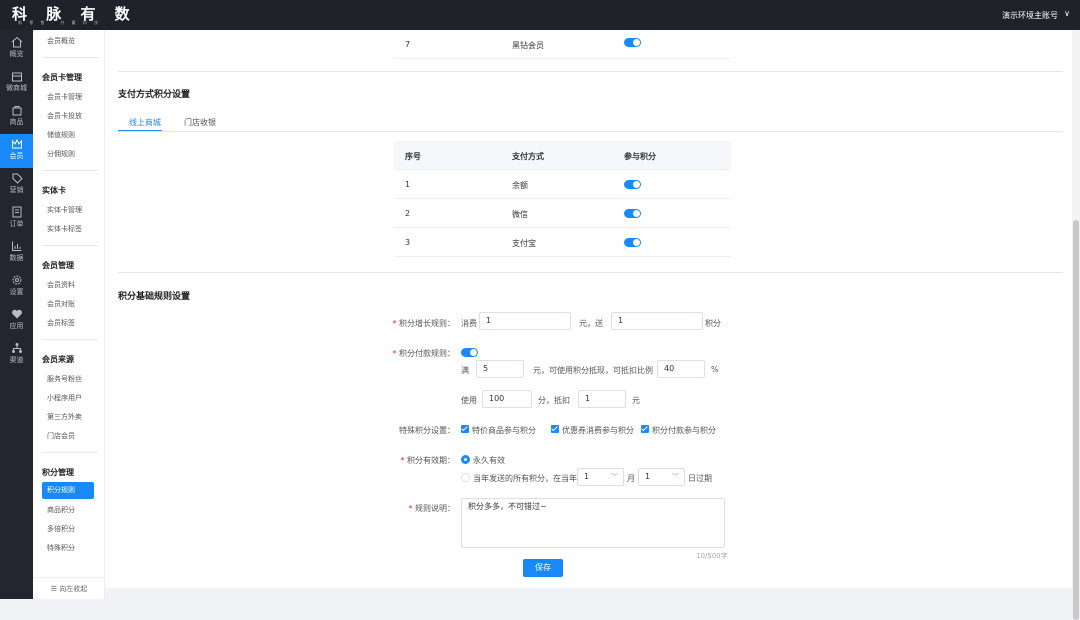 Image resolution: width=1080 pixels, height=620 pixels. What do you see at coordinates (16, 190) in the screenshot?
I see `nav-label: 营销` at bounding box center [16, 190].